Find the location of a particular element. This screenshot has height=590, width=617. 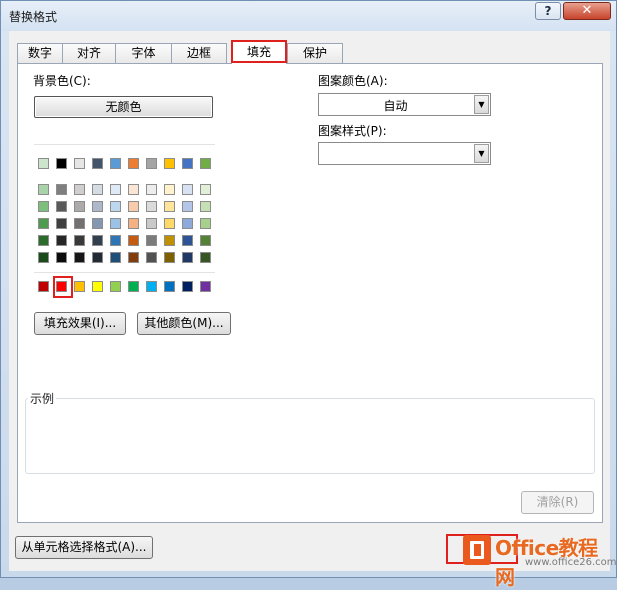

office-logo-icon is located at coordinates (477, 550).